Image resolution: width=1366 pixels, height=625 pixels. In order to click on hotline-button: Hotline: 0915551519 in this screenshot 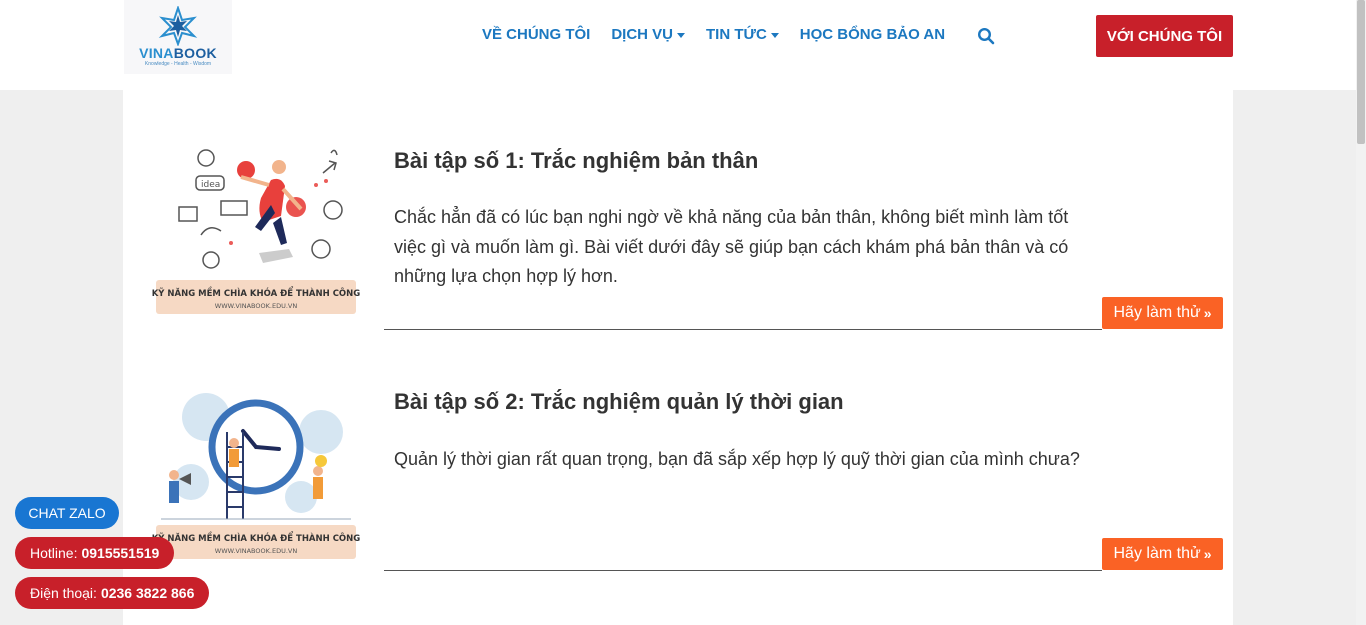, I will do `click(95, 553)`.